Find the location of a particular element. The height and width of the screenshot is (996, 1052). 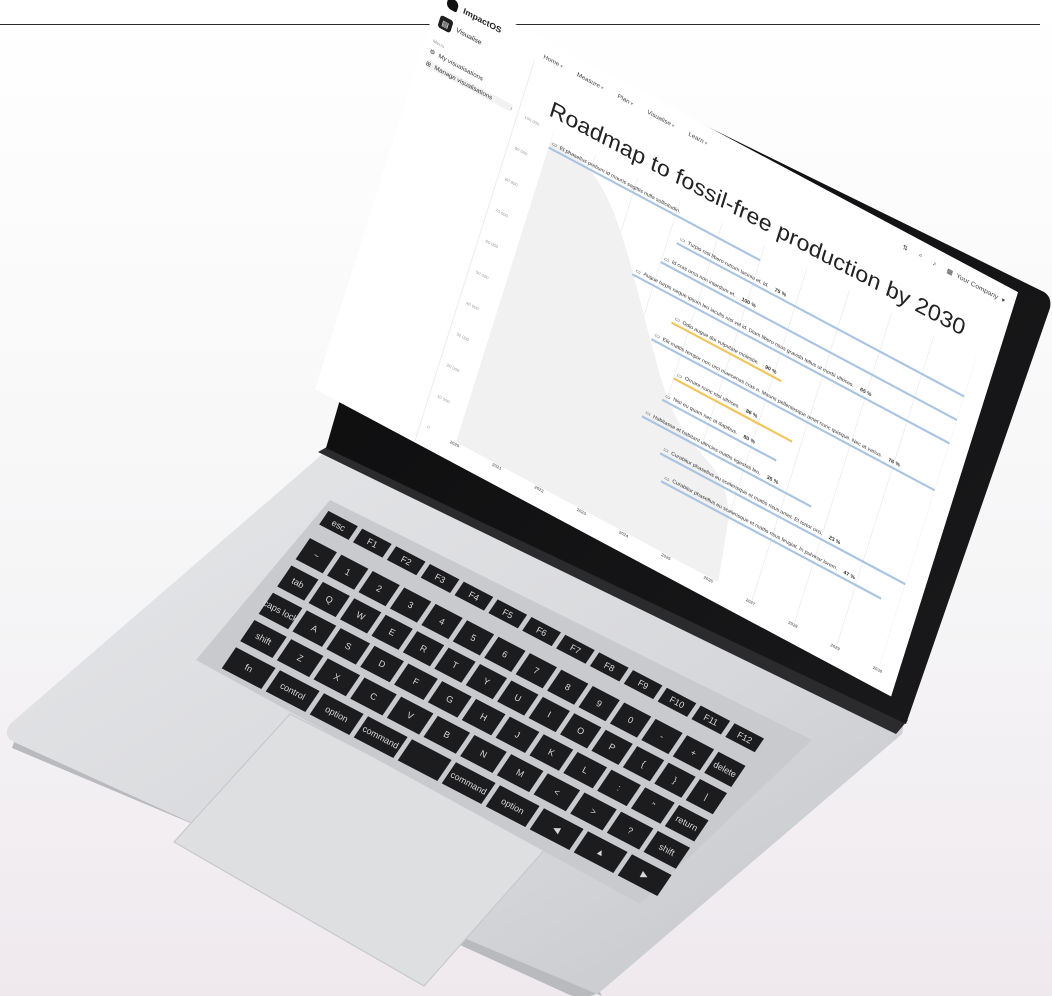

nav-learn: Learn is located at coordinates (698, 139).